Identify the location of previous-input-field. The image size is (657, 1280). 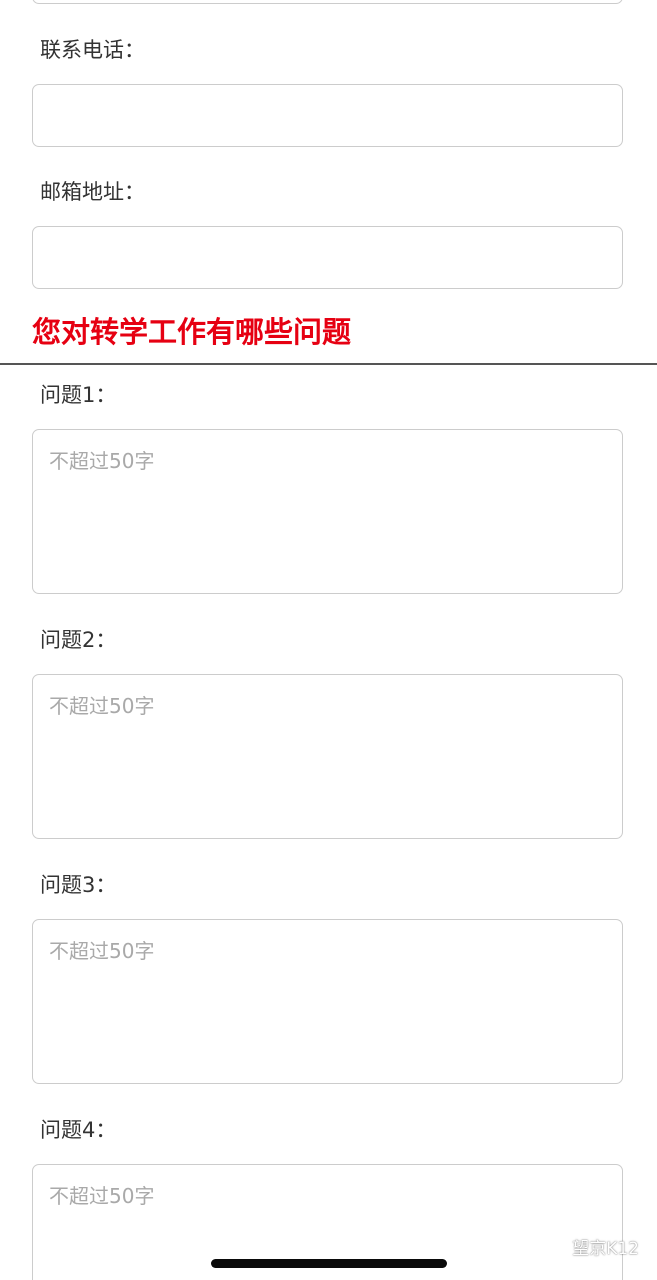
(327, 2).